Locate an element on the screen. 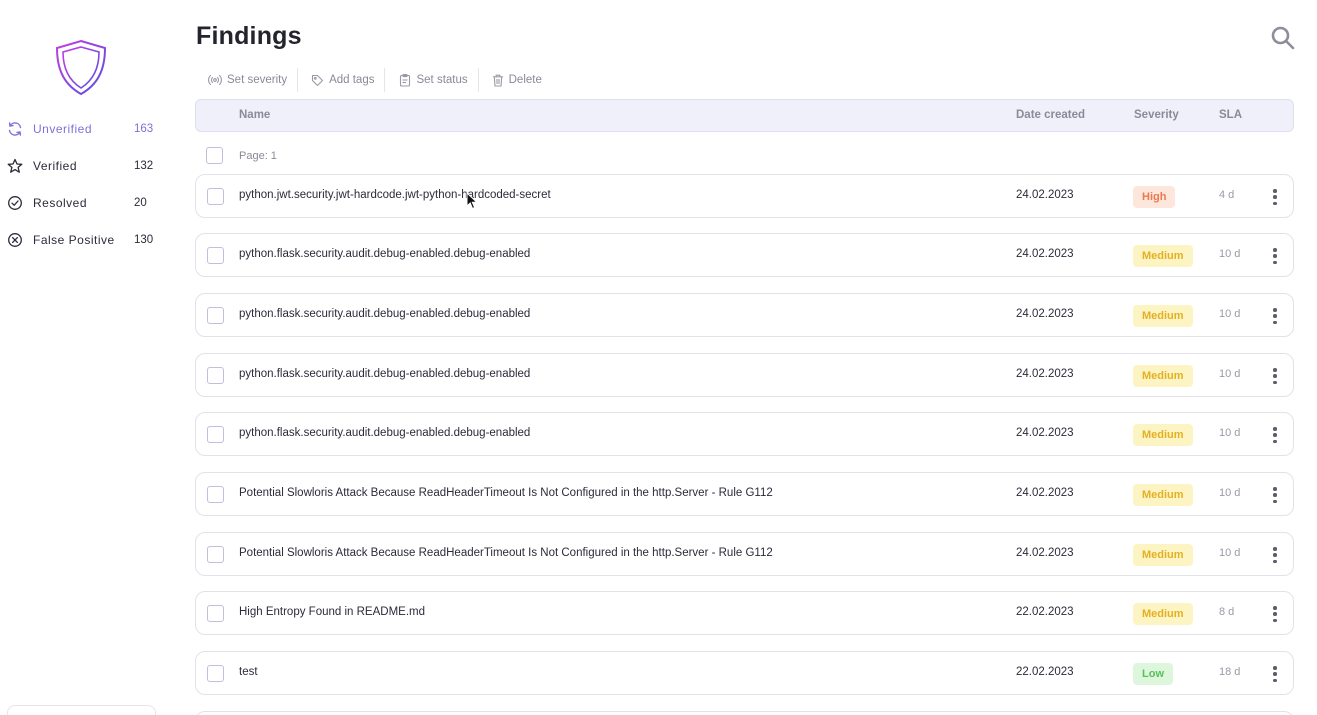  bulk-actions-toolbar: Set severity Add tags Set status Delete is located at coordinates (376, 80).